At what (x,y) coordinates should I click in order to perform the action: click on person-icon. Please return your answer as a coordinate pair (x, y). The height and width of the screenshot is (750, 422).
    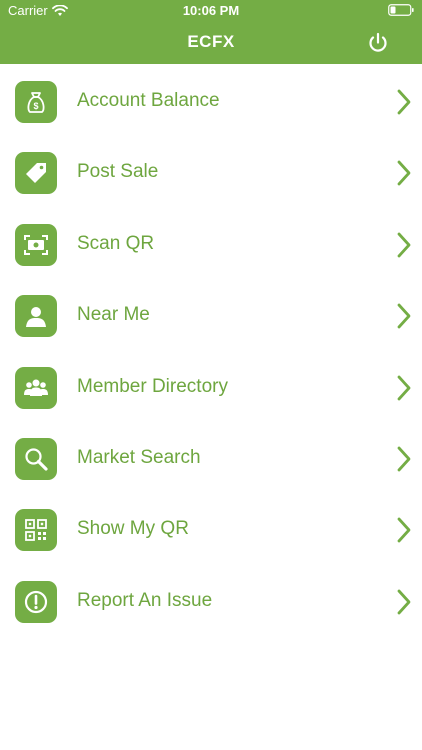
    Looking at the image, I should click on (36, 317).